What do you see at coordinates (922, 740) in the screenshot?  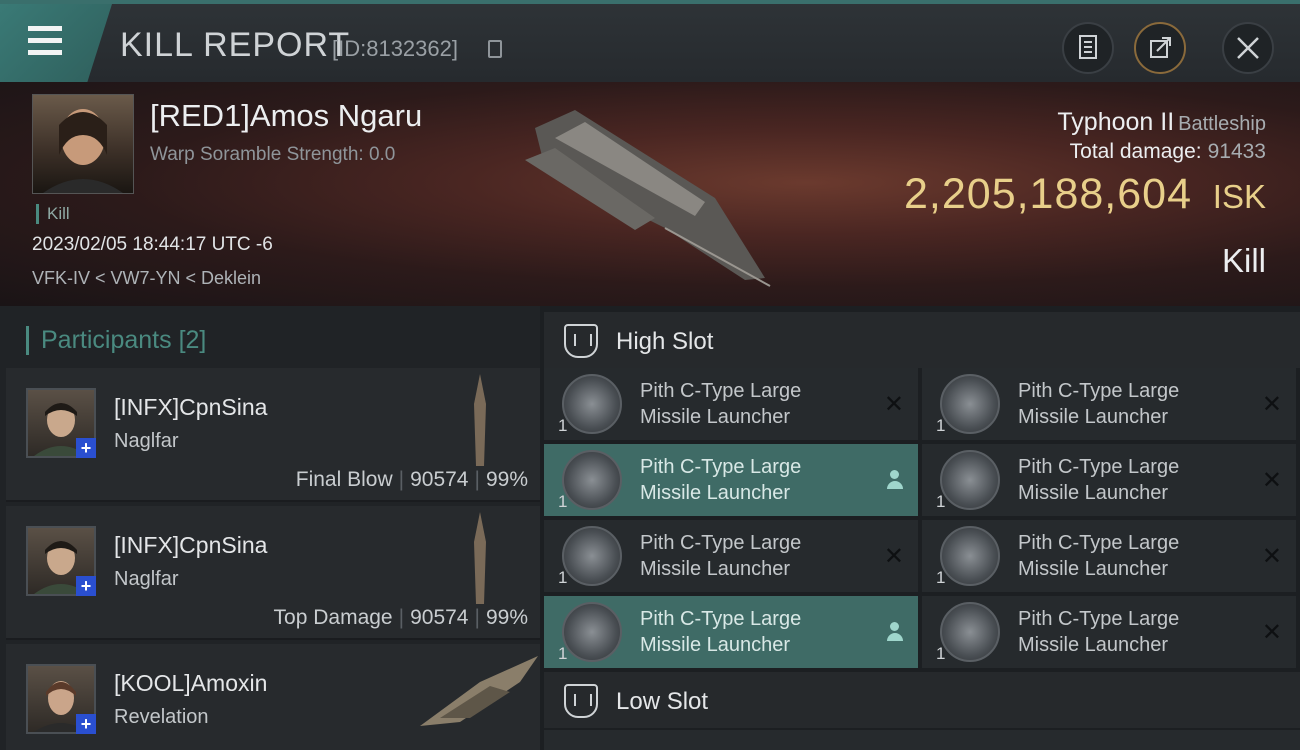 I see `low-slot-module-row` at bounding box center [922, 740].